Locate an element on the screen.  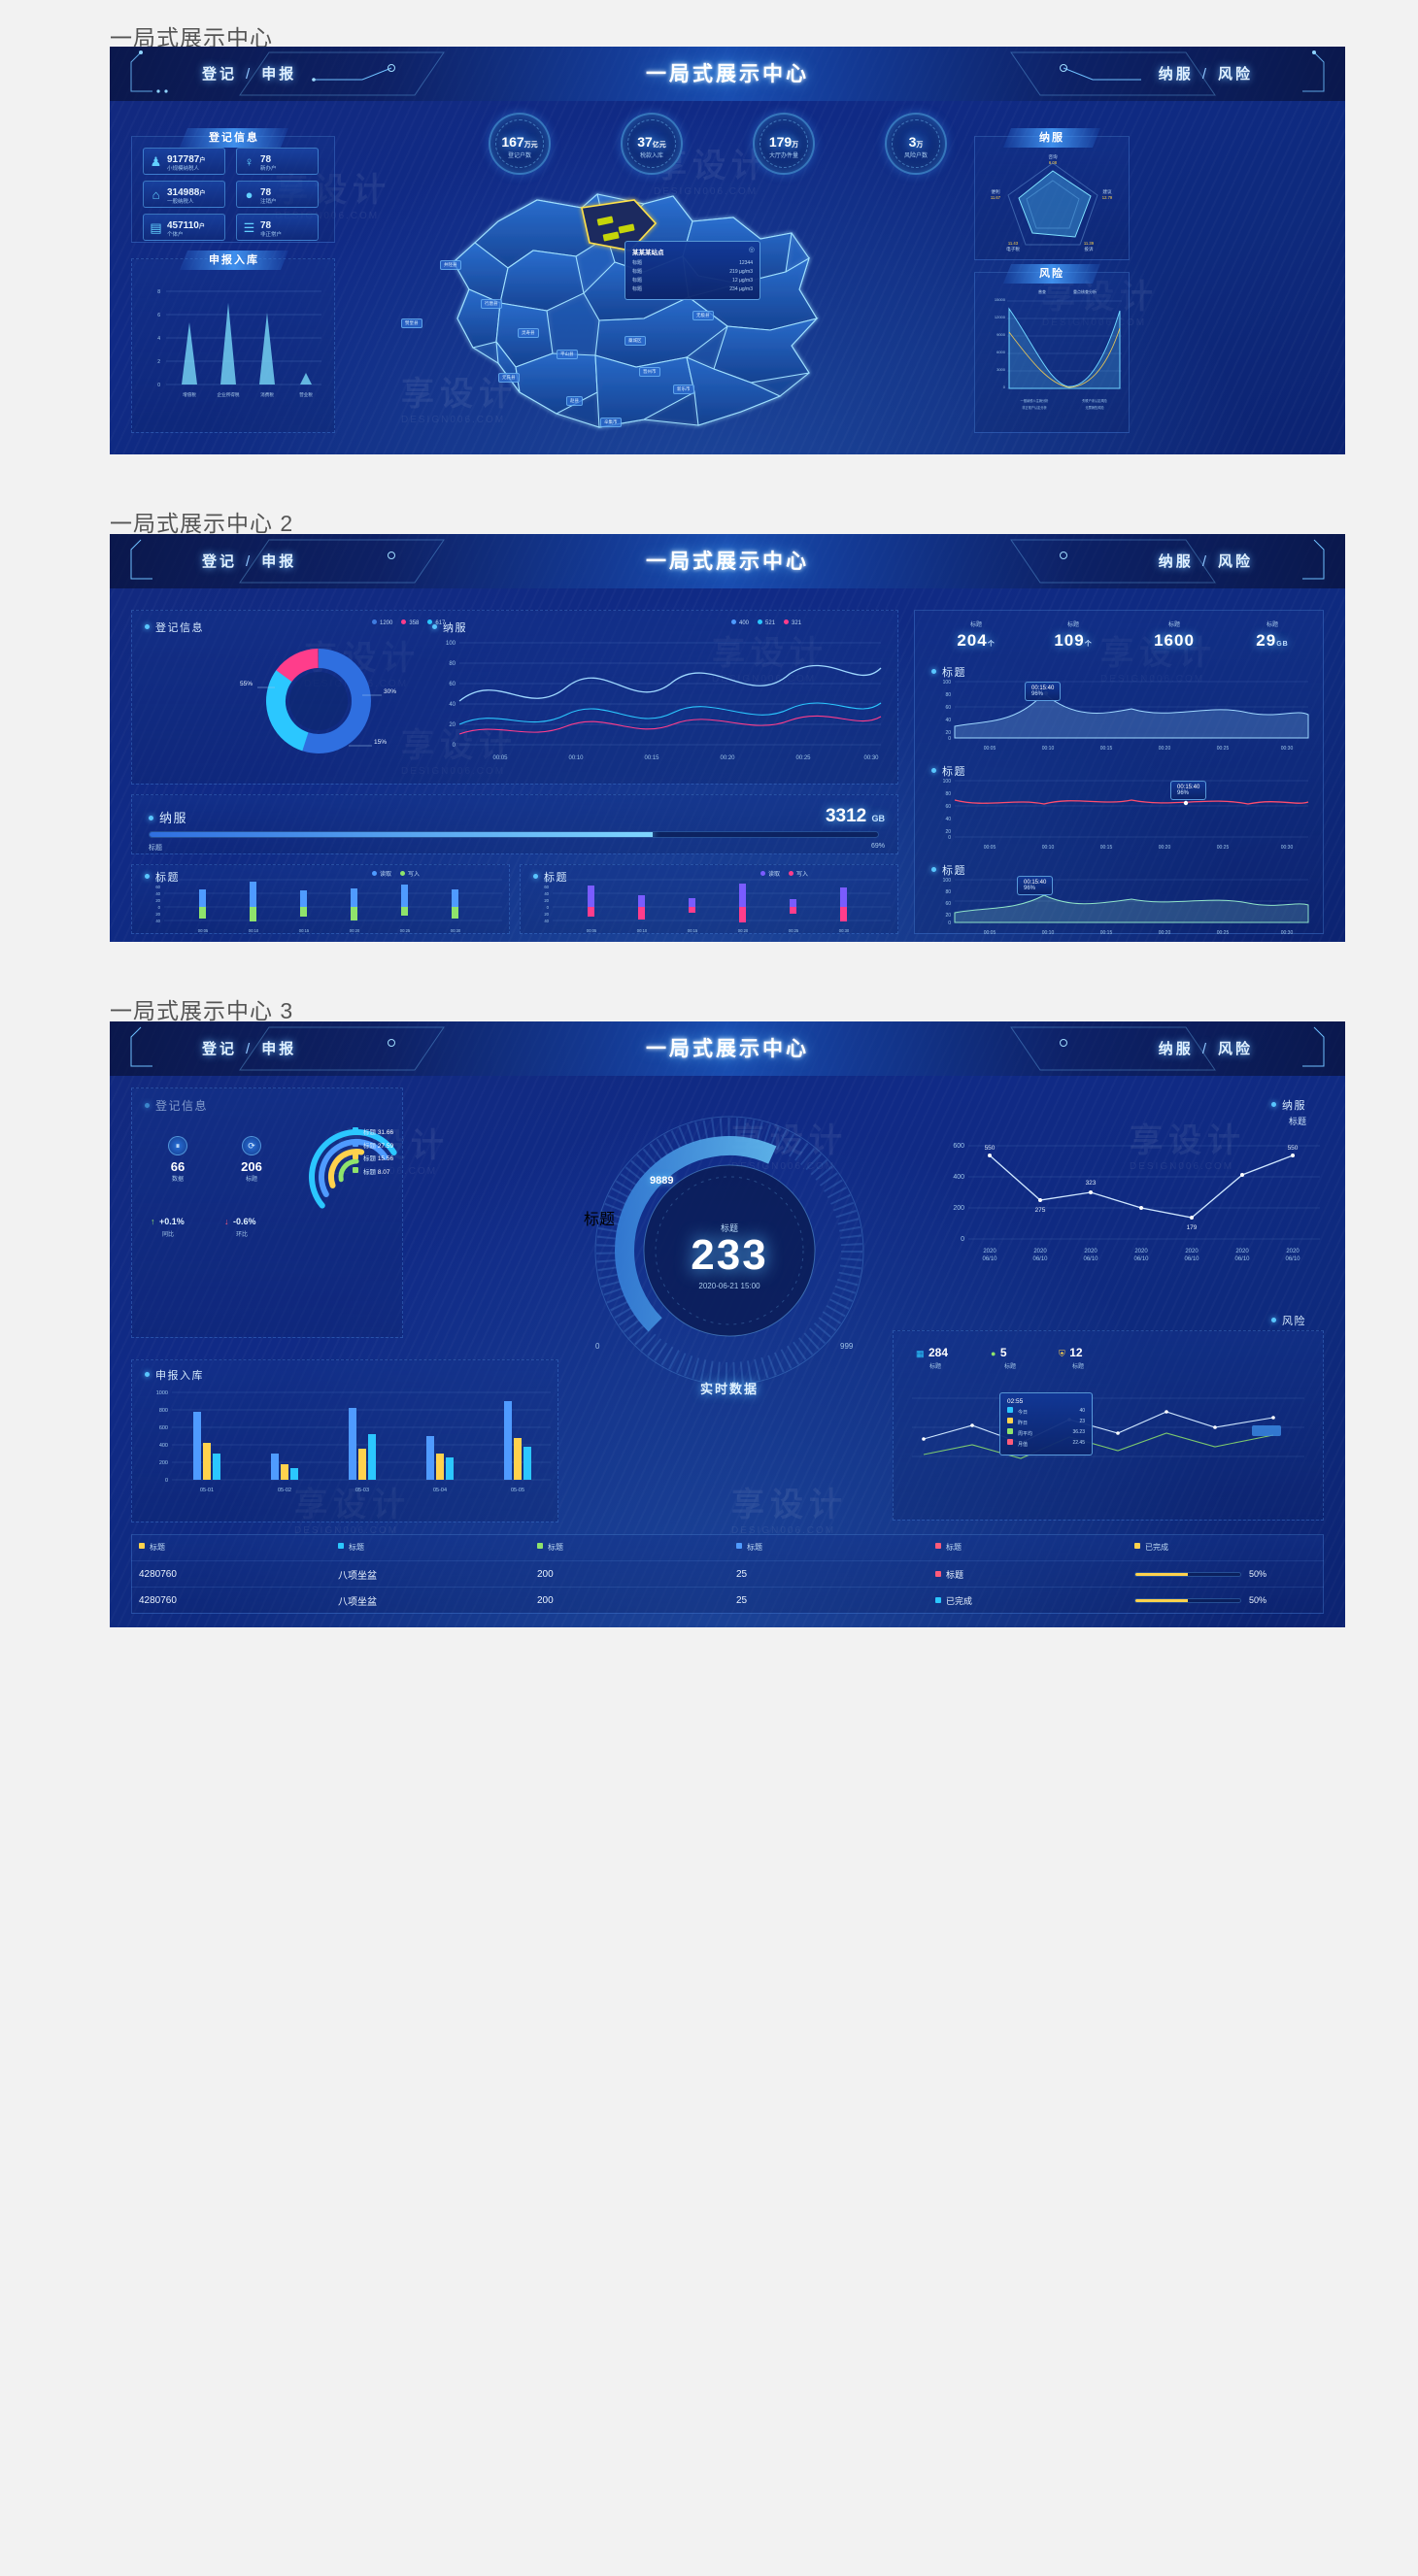
risk-kpi-2: ⛨ 12 标题 is located at coordinates (1071, 1357).